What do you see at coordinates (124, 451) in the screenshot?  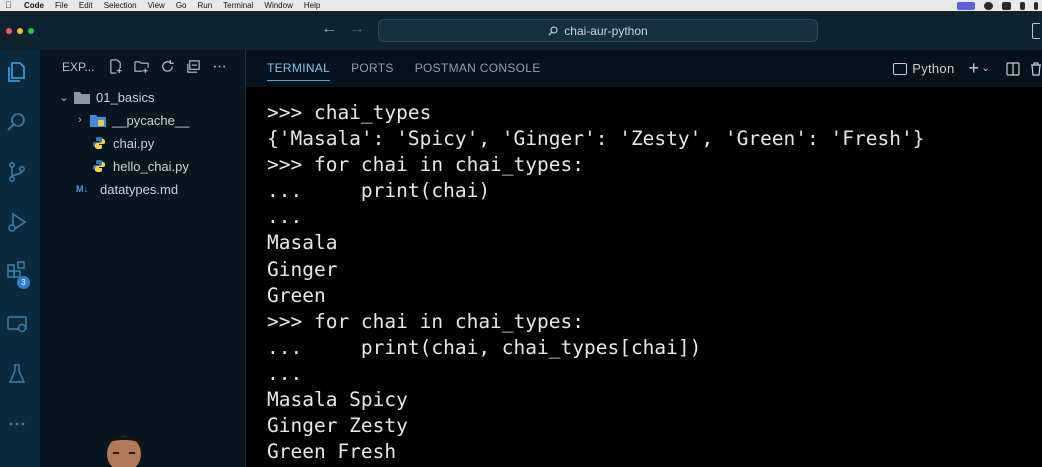 I see `webcam-presenter-image` at bounding box center [124, 451].